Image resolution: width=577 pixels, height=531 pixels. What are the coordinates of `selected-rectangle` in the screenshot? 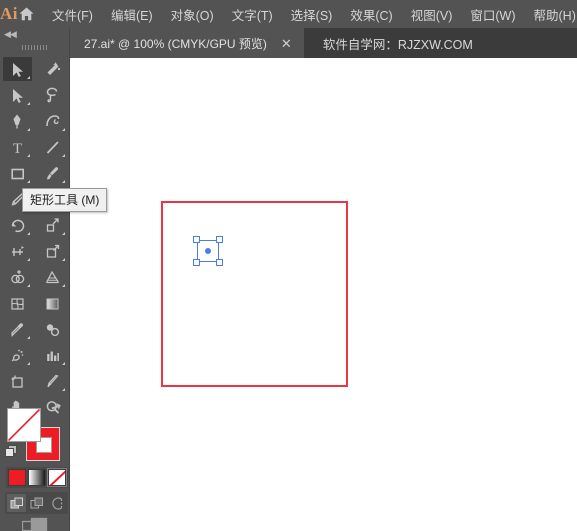 It's located at (208, 251).